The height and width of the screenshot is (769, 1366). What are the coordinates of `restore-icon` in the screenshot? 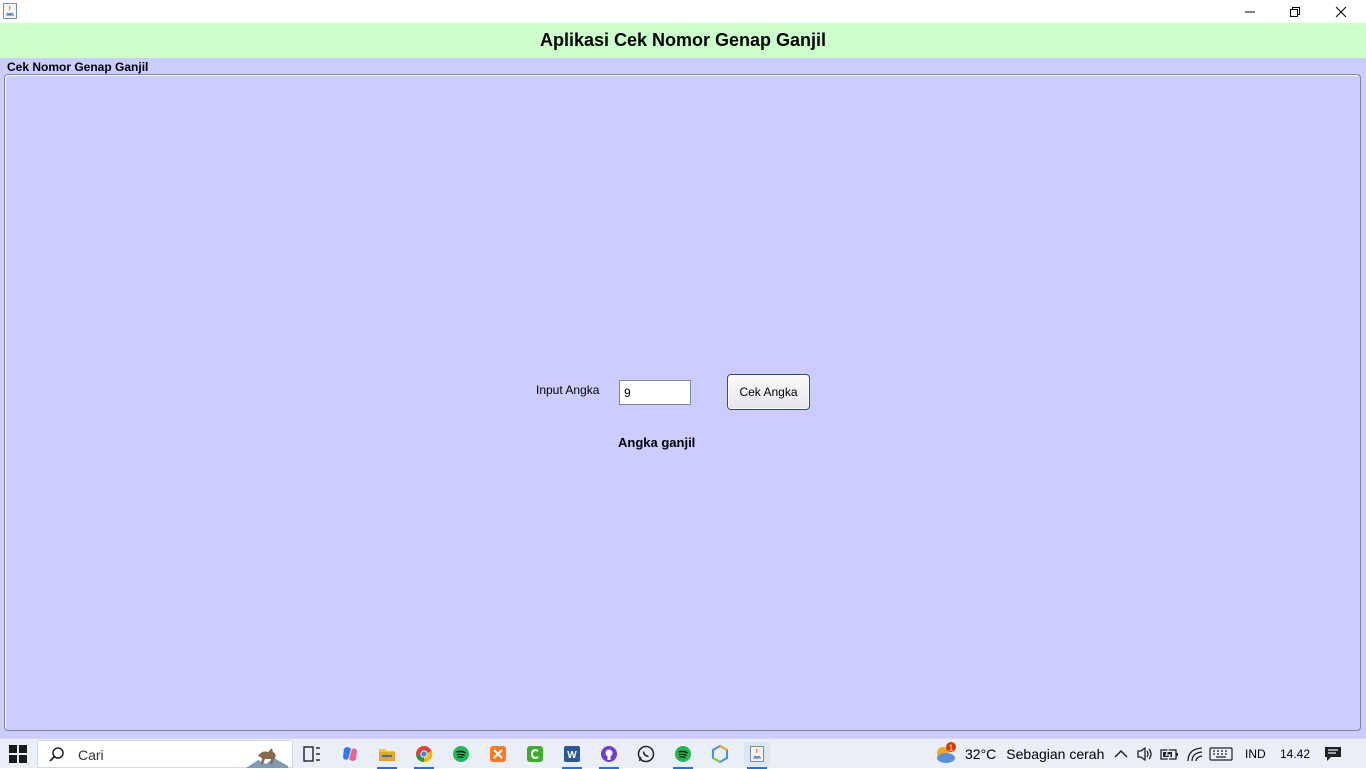 It's located at (1295, 11).